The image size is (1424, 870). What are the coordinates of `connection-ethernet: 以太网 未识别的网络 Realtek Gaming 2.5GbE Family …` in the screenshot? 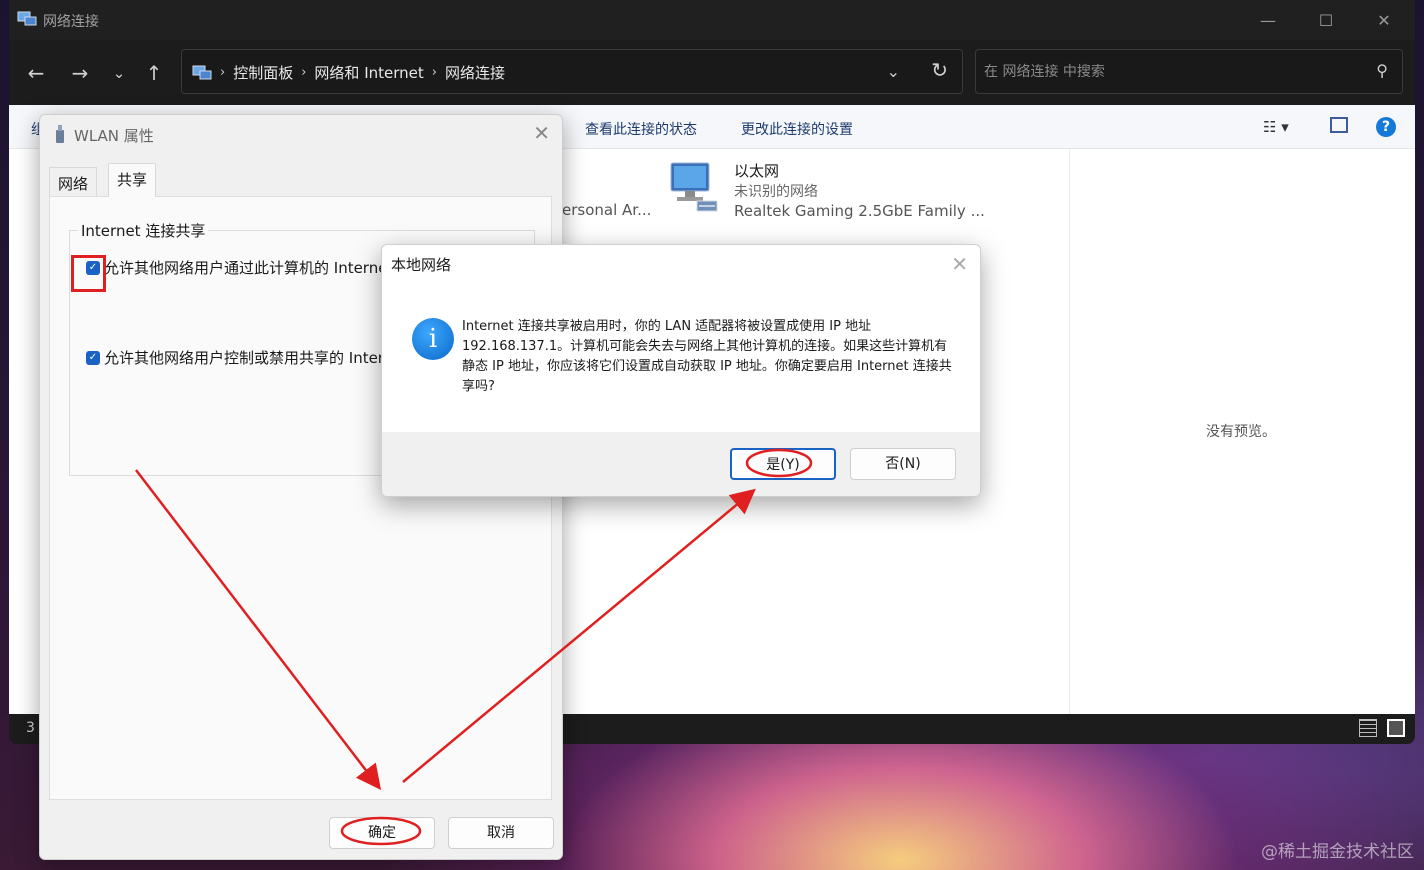 It's located at (835, 192).